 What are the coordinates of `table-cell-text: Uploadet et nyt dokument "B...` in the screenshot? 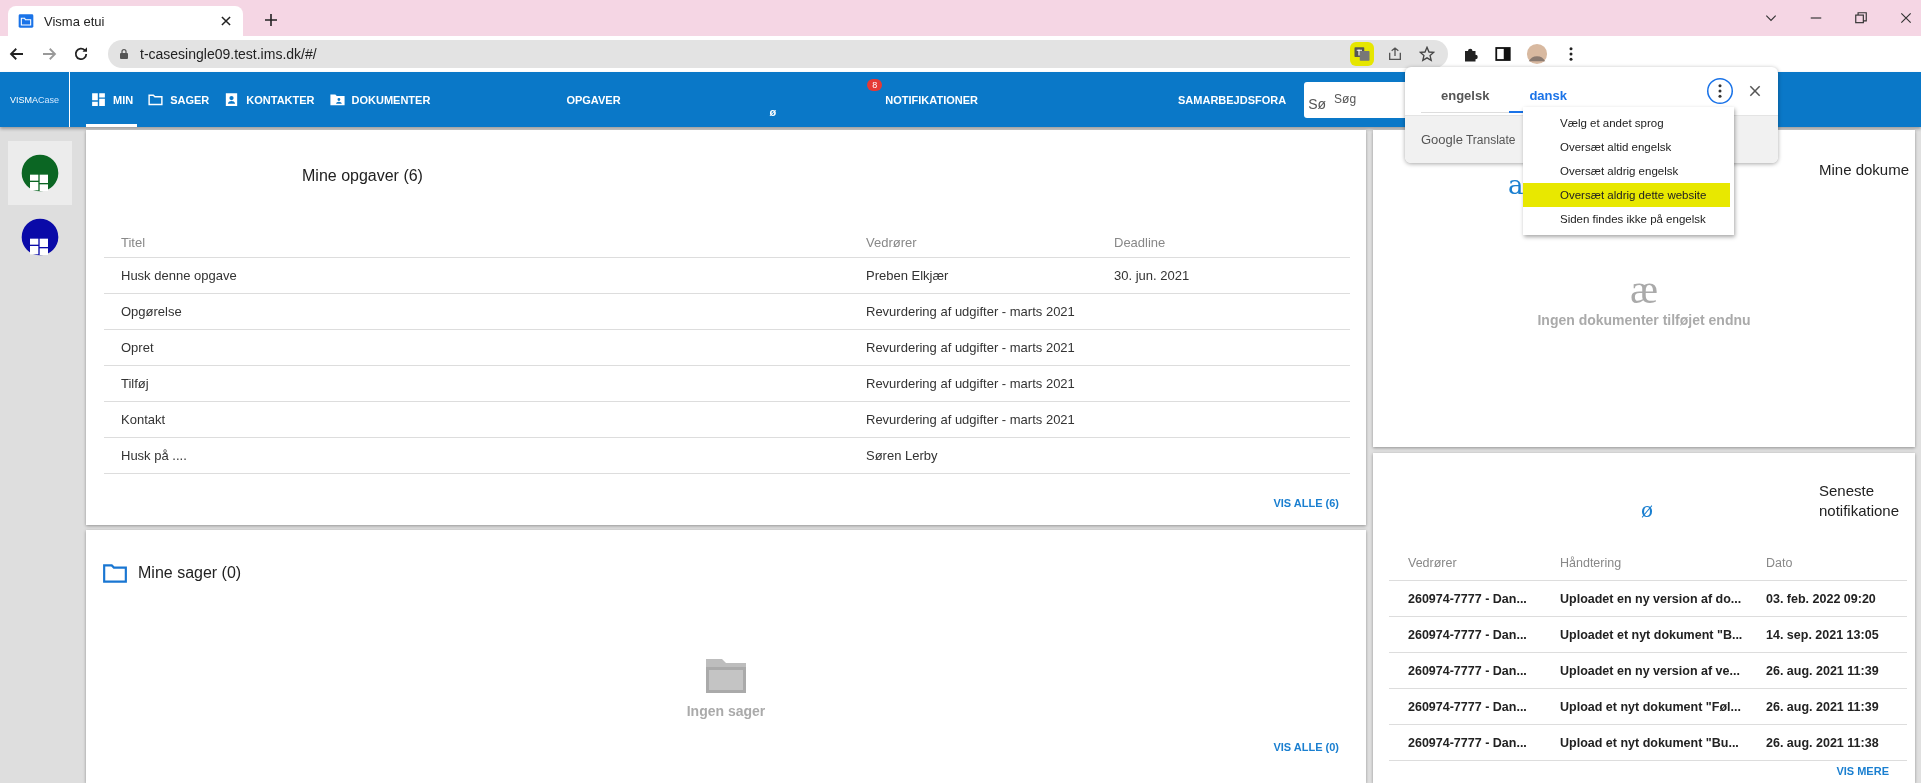 It's located at (1651, 634).